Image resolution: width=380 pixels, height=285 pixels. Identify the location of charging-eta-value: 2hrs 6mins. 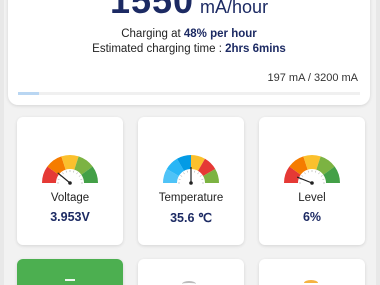
(255, 49).